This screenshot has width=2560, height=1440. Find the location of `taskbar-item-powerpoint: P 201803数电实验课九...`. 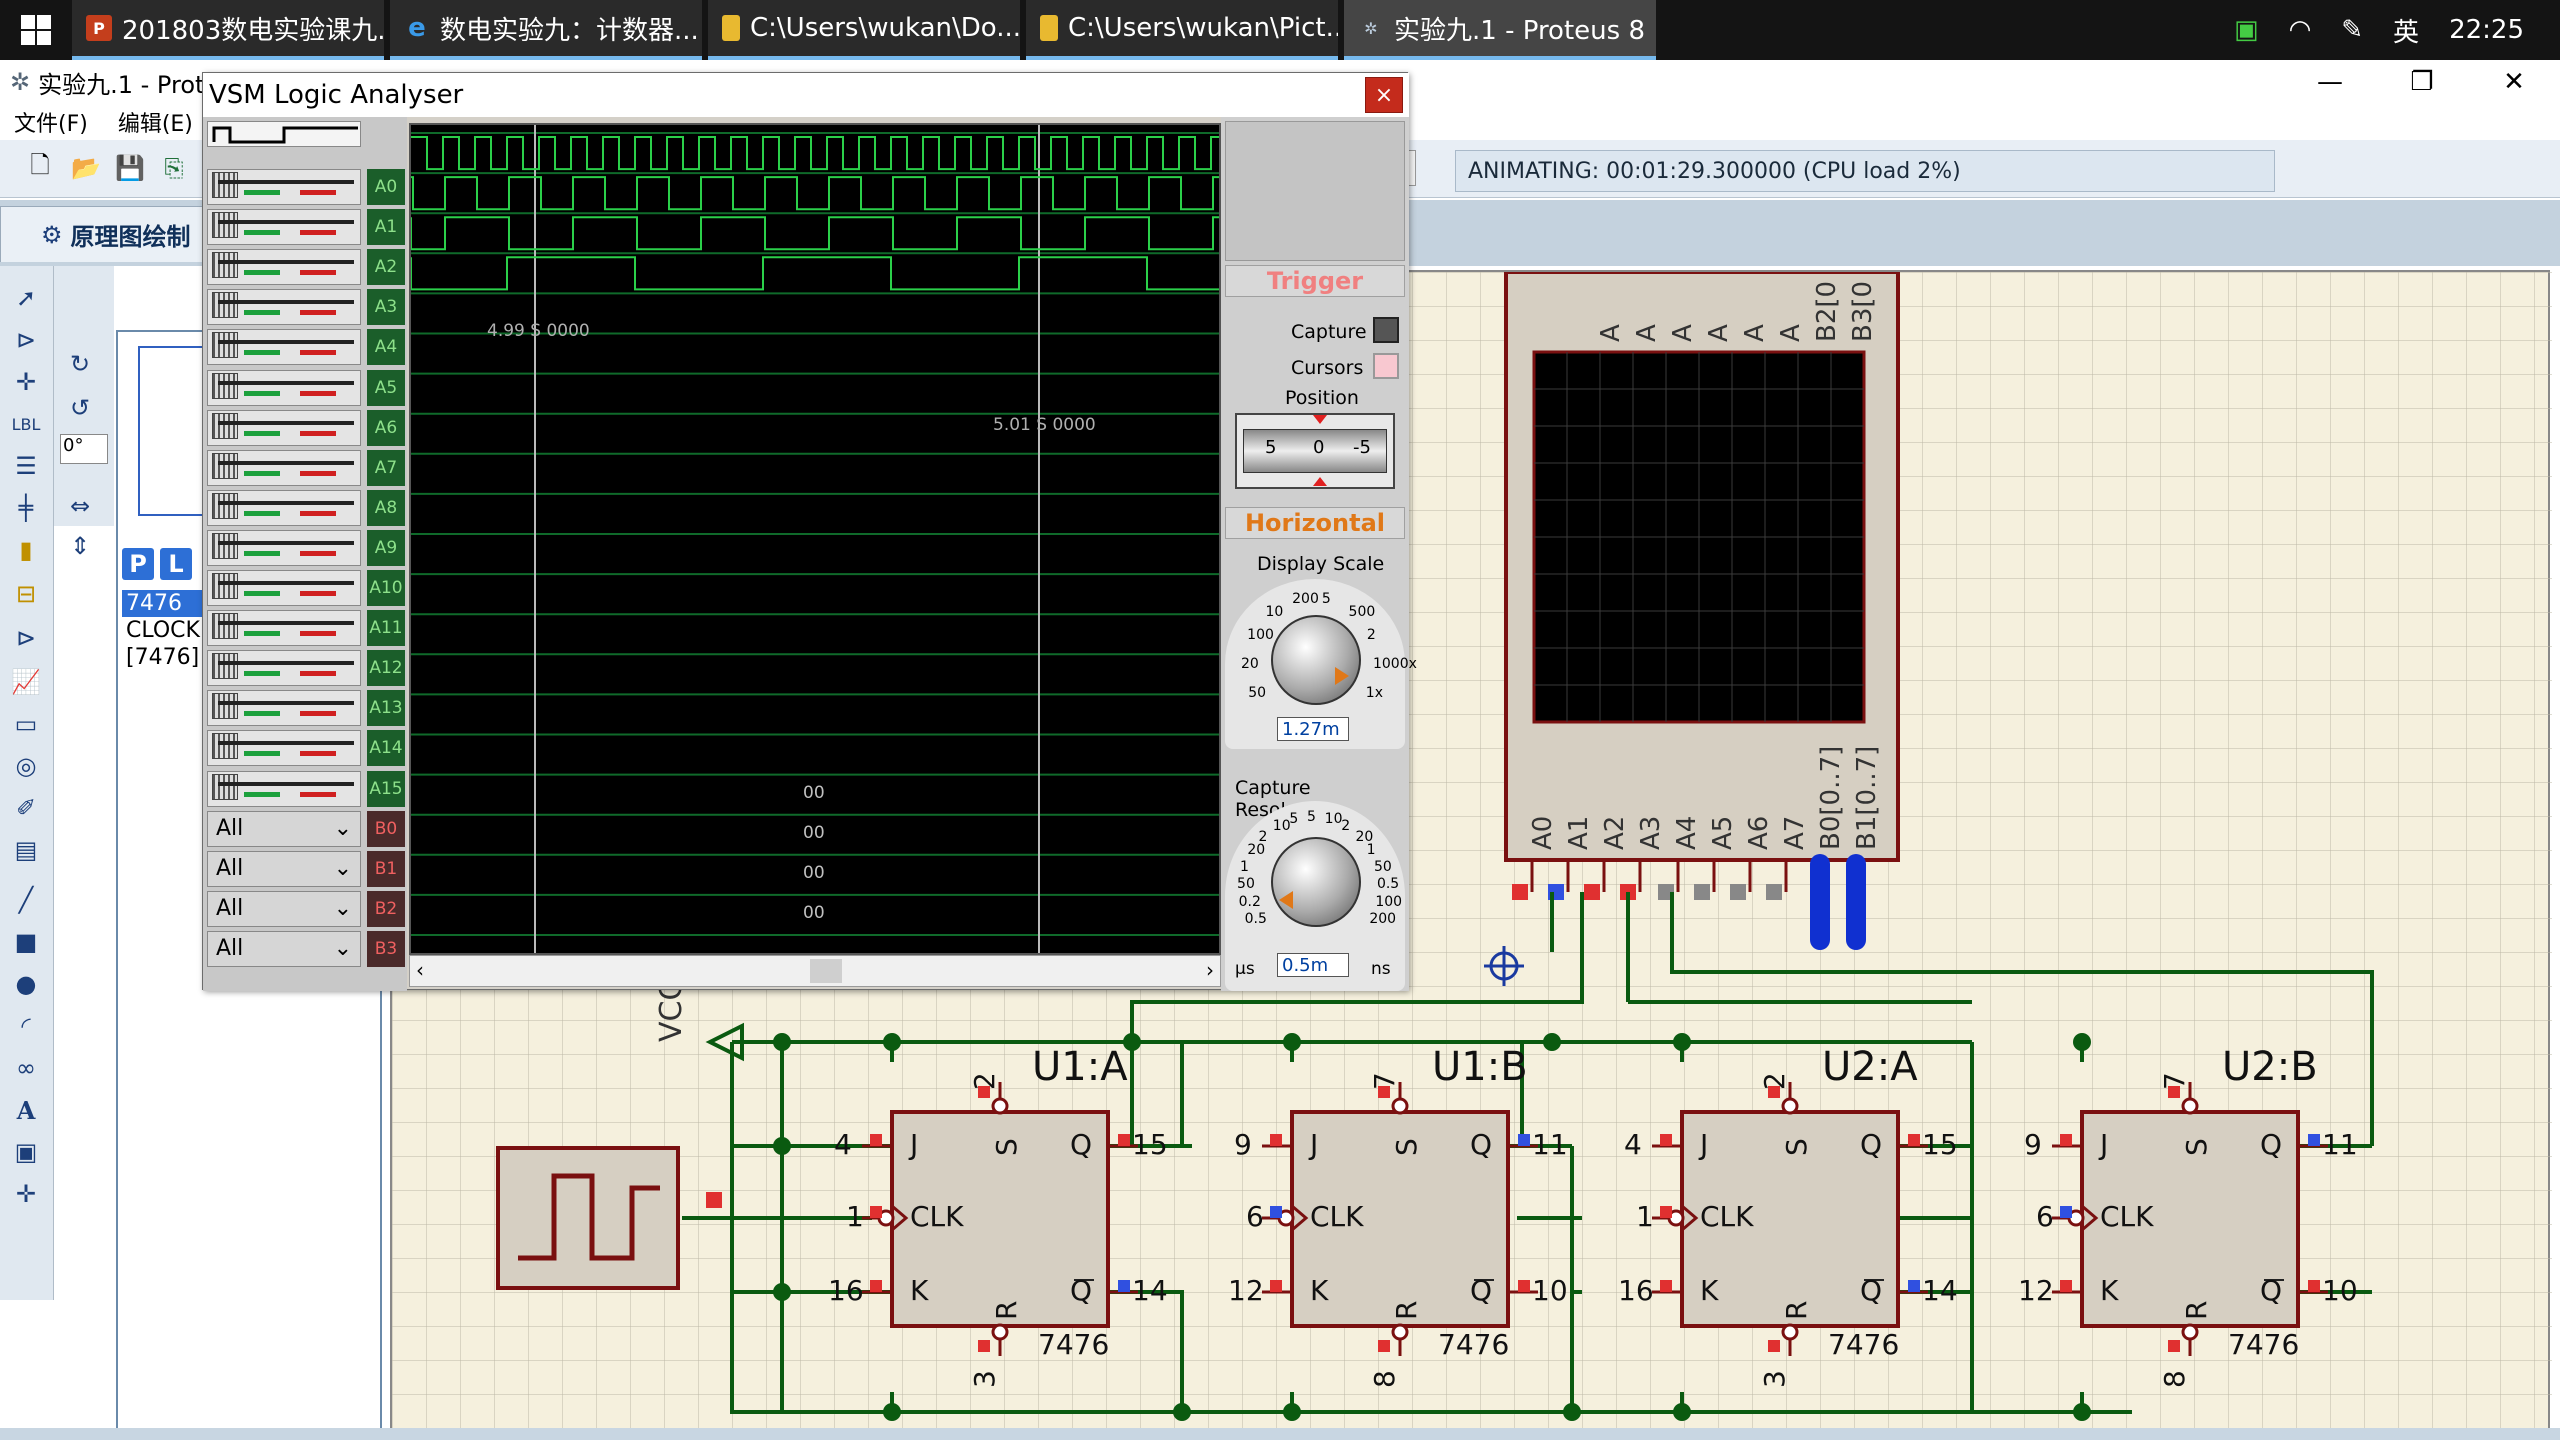

taskbar-item-powerpoint: P 201803数电实验课九... is located at coordinates (228, 30).